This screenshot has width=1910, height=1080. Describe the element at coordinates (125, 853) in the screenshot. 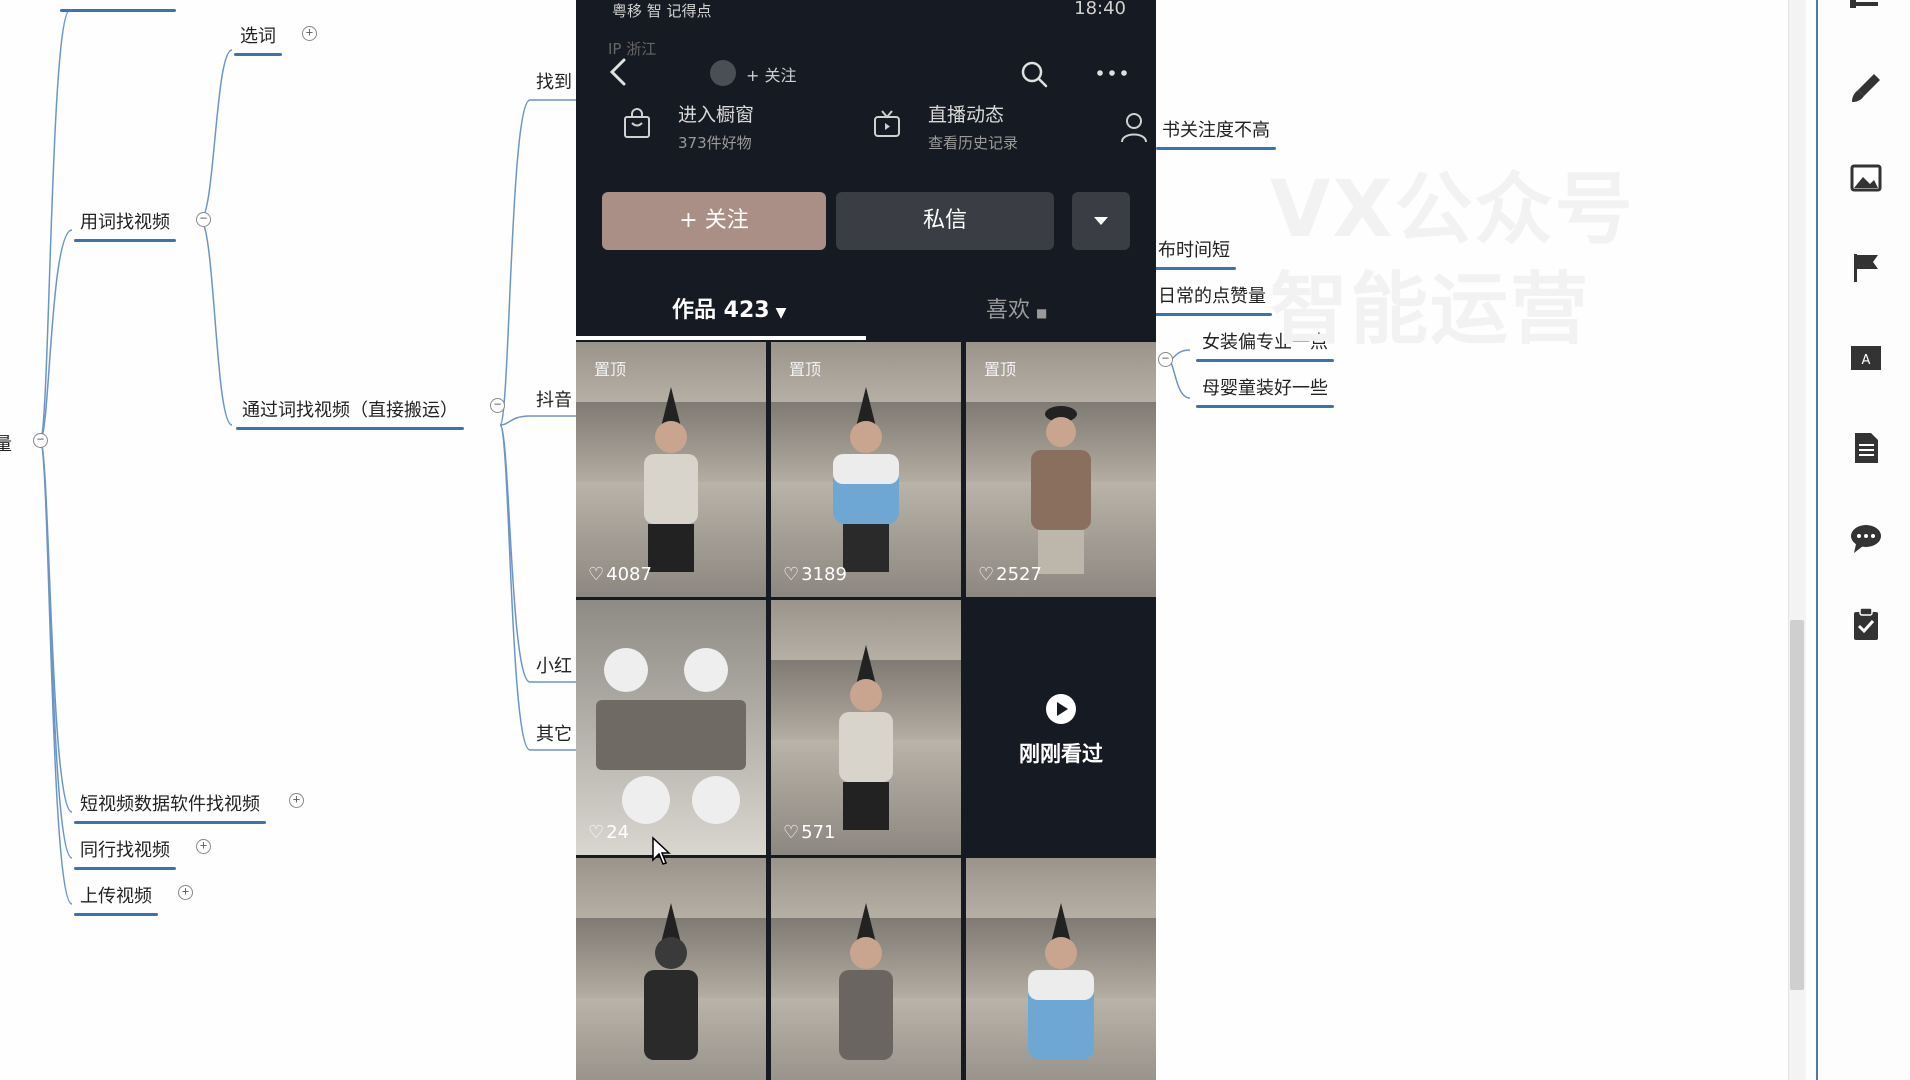

I see `node-peer-find: 同行找视频` at that location.